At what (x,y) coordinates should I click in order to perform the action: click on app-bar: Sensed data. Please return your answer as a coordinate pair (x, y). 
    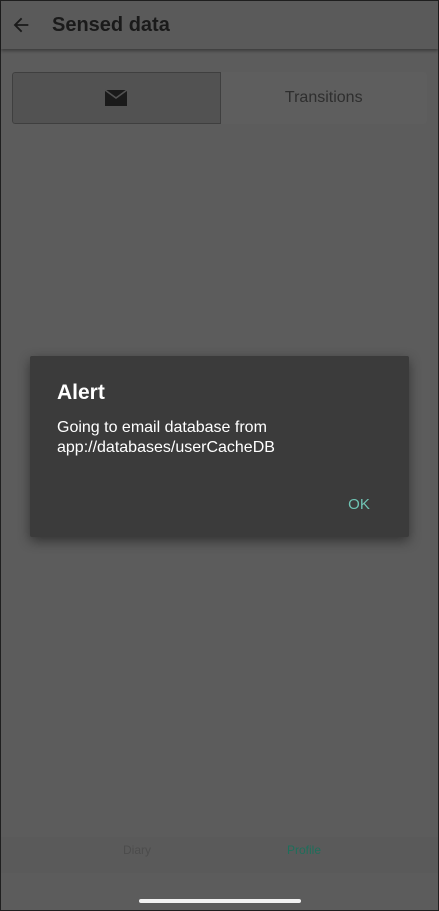
    Looking at the image, I should click on (219, 25).